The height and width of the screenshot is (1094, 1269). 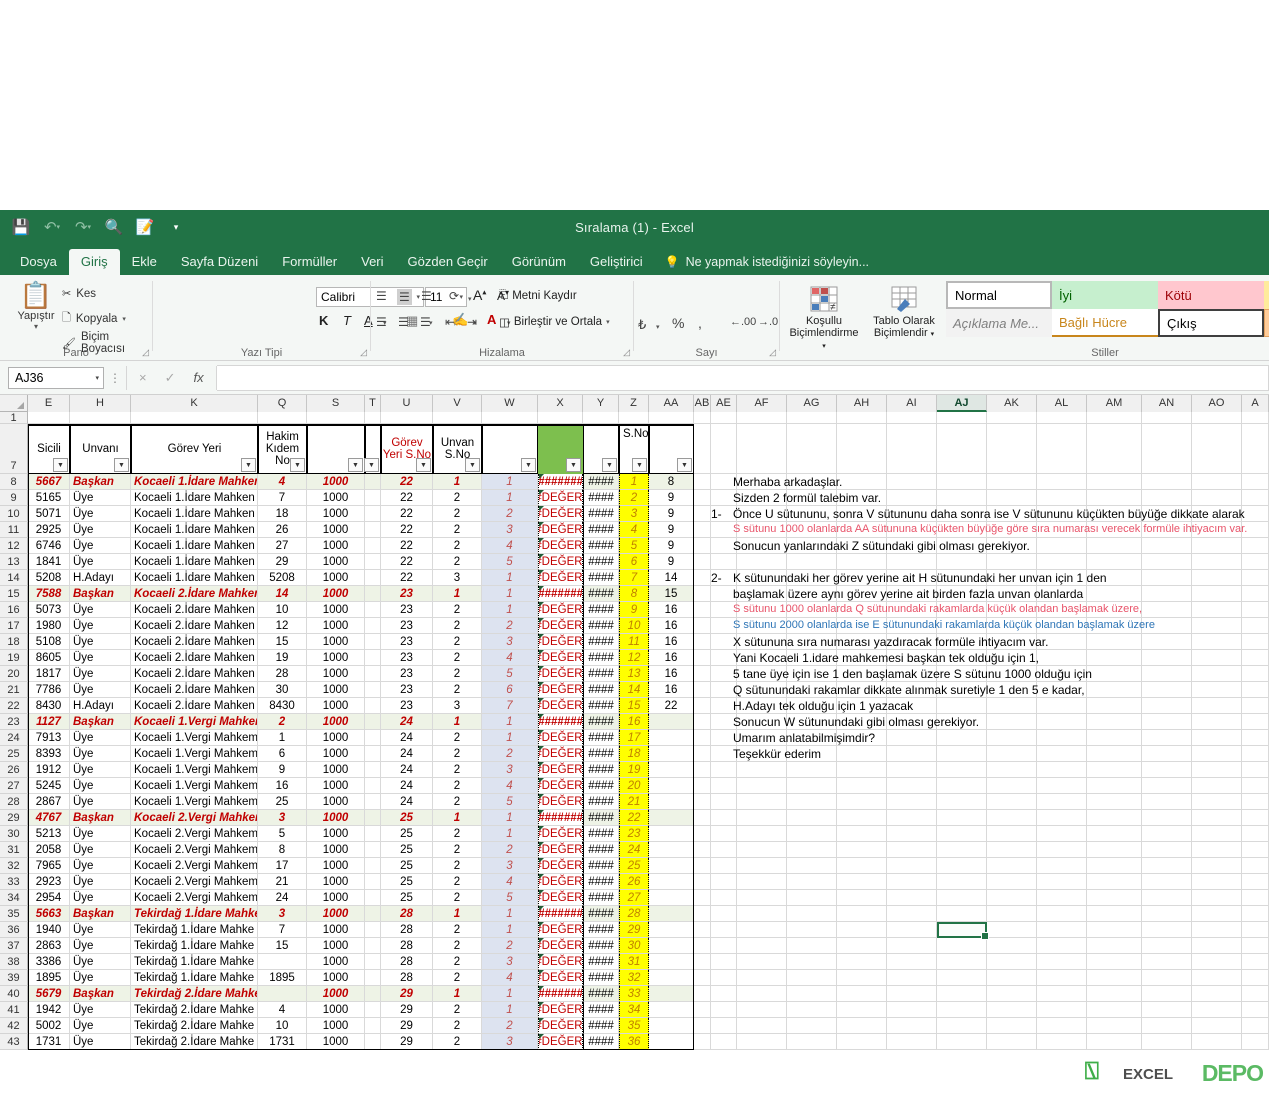 What do you see at coordinates (457, 498) in the screenshot?
I see `cell-V9: 2` at bounding box center [457, 498].